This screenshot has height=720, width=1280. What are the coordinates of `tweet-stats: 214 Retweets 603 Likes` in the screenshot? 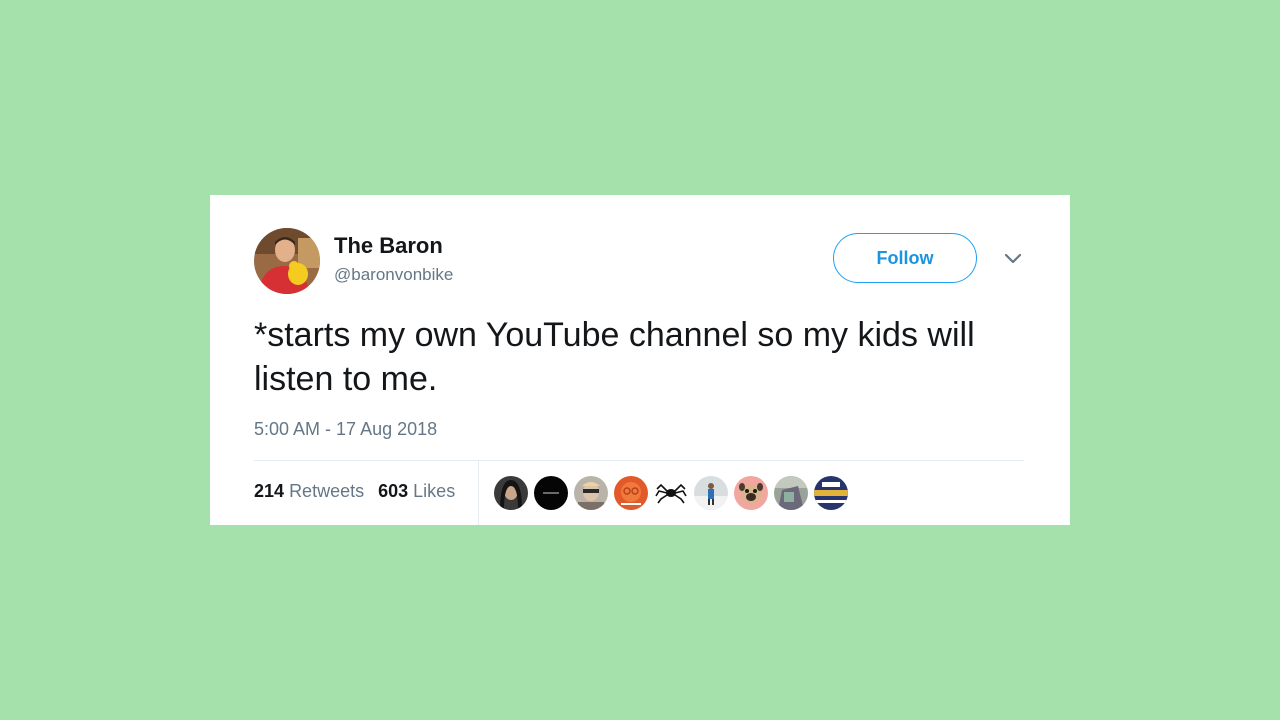 It's located at (354, 491).